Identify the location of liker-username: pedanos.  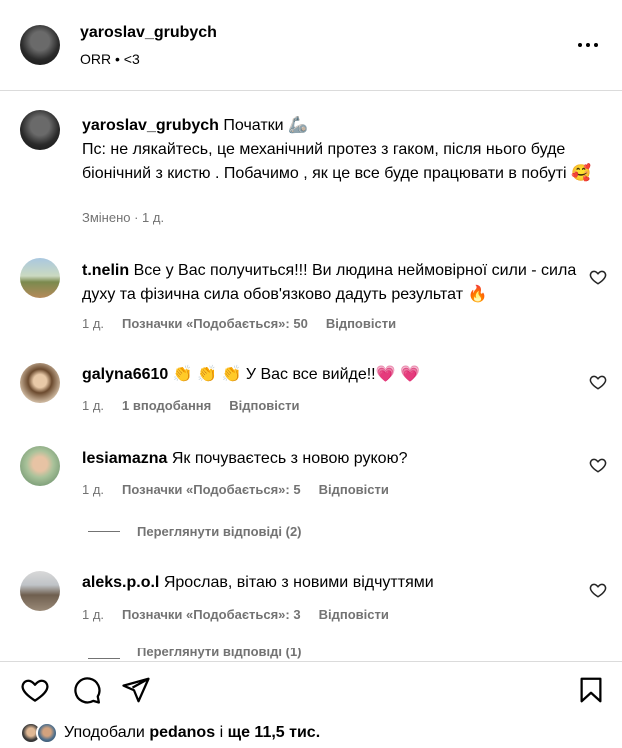
(182, 732).